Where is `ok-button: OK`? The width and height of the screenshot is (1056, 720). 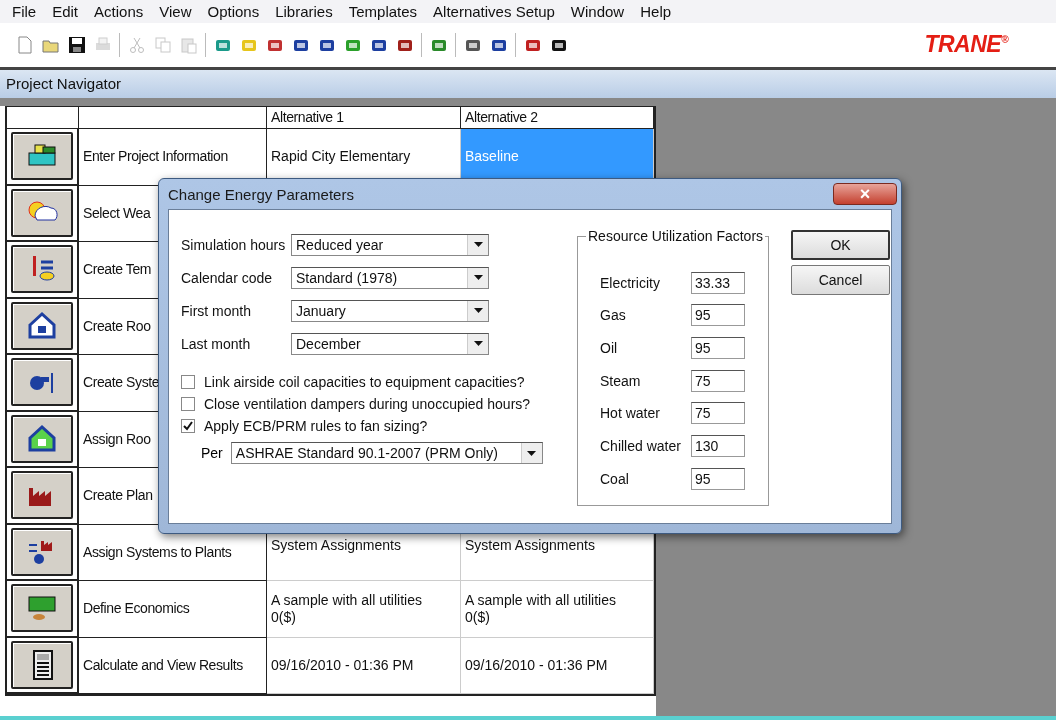
ok-button: OK is located at coordinates (840, 245).